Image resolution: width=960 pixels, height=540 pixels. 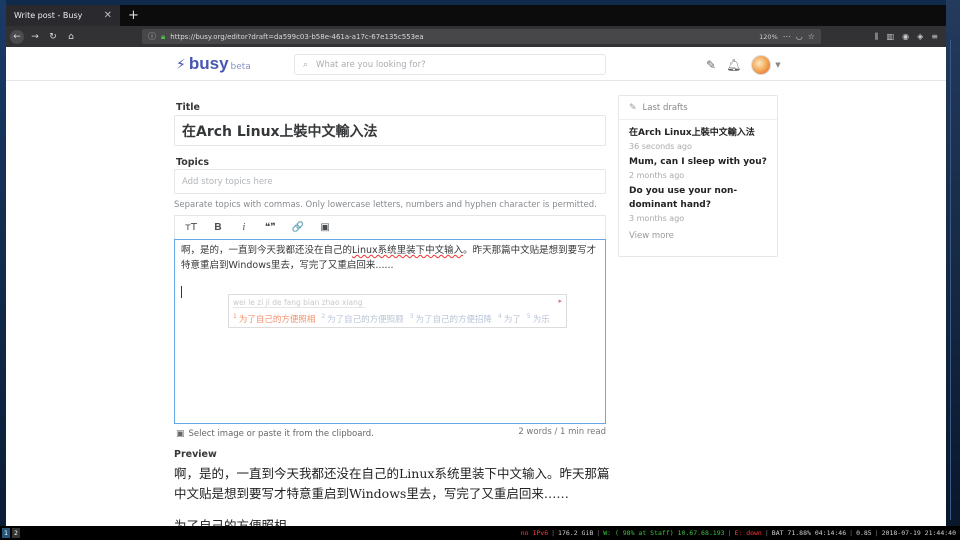 I want to click on library-icon: ⫼, so click(x=877, y=37).